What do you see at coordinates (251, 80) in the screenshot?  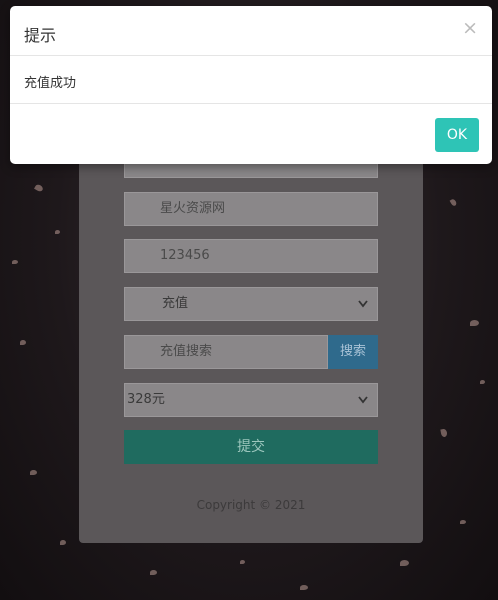 I see `dialog-body: 充值成功` at bounding box center [251, 80].